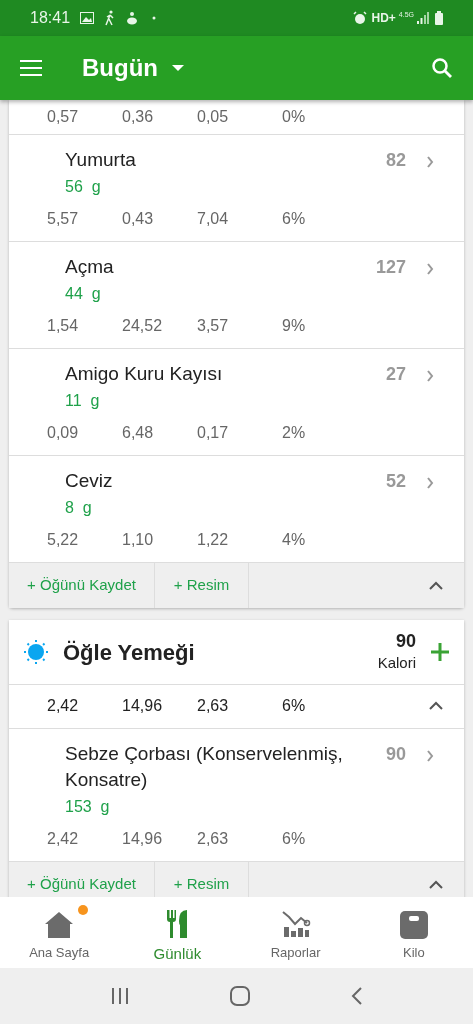 The image size is (473, 1024). Describe the element at coordinates (59, 925) in the screenshot. I see `home-icon` at that location.